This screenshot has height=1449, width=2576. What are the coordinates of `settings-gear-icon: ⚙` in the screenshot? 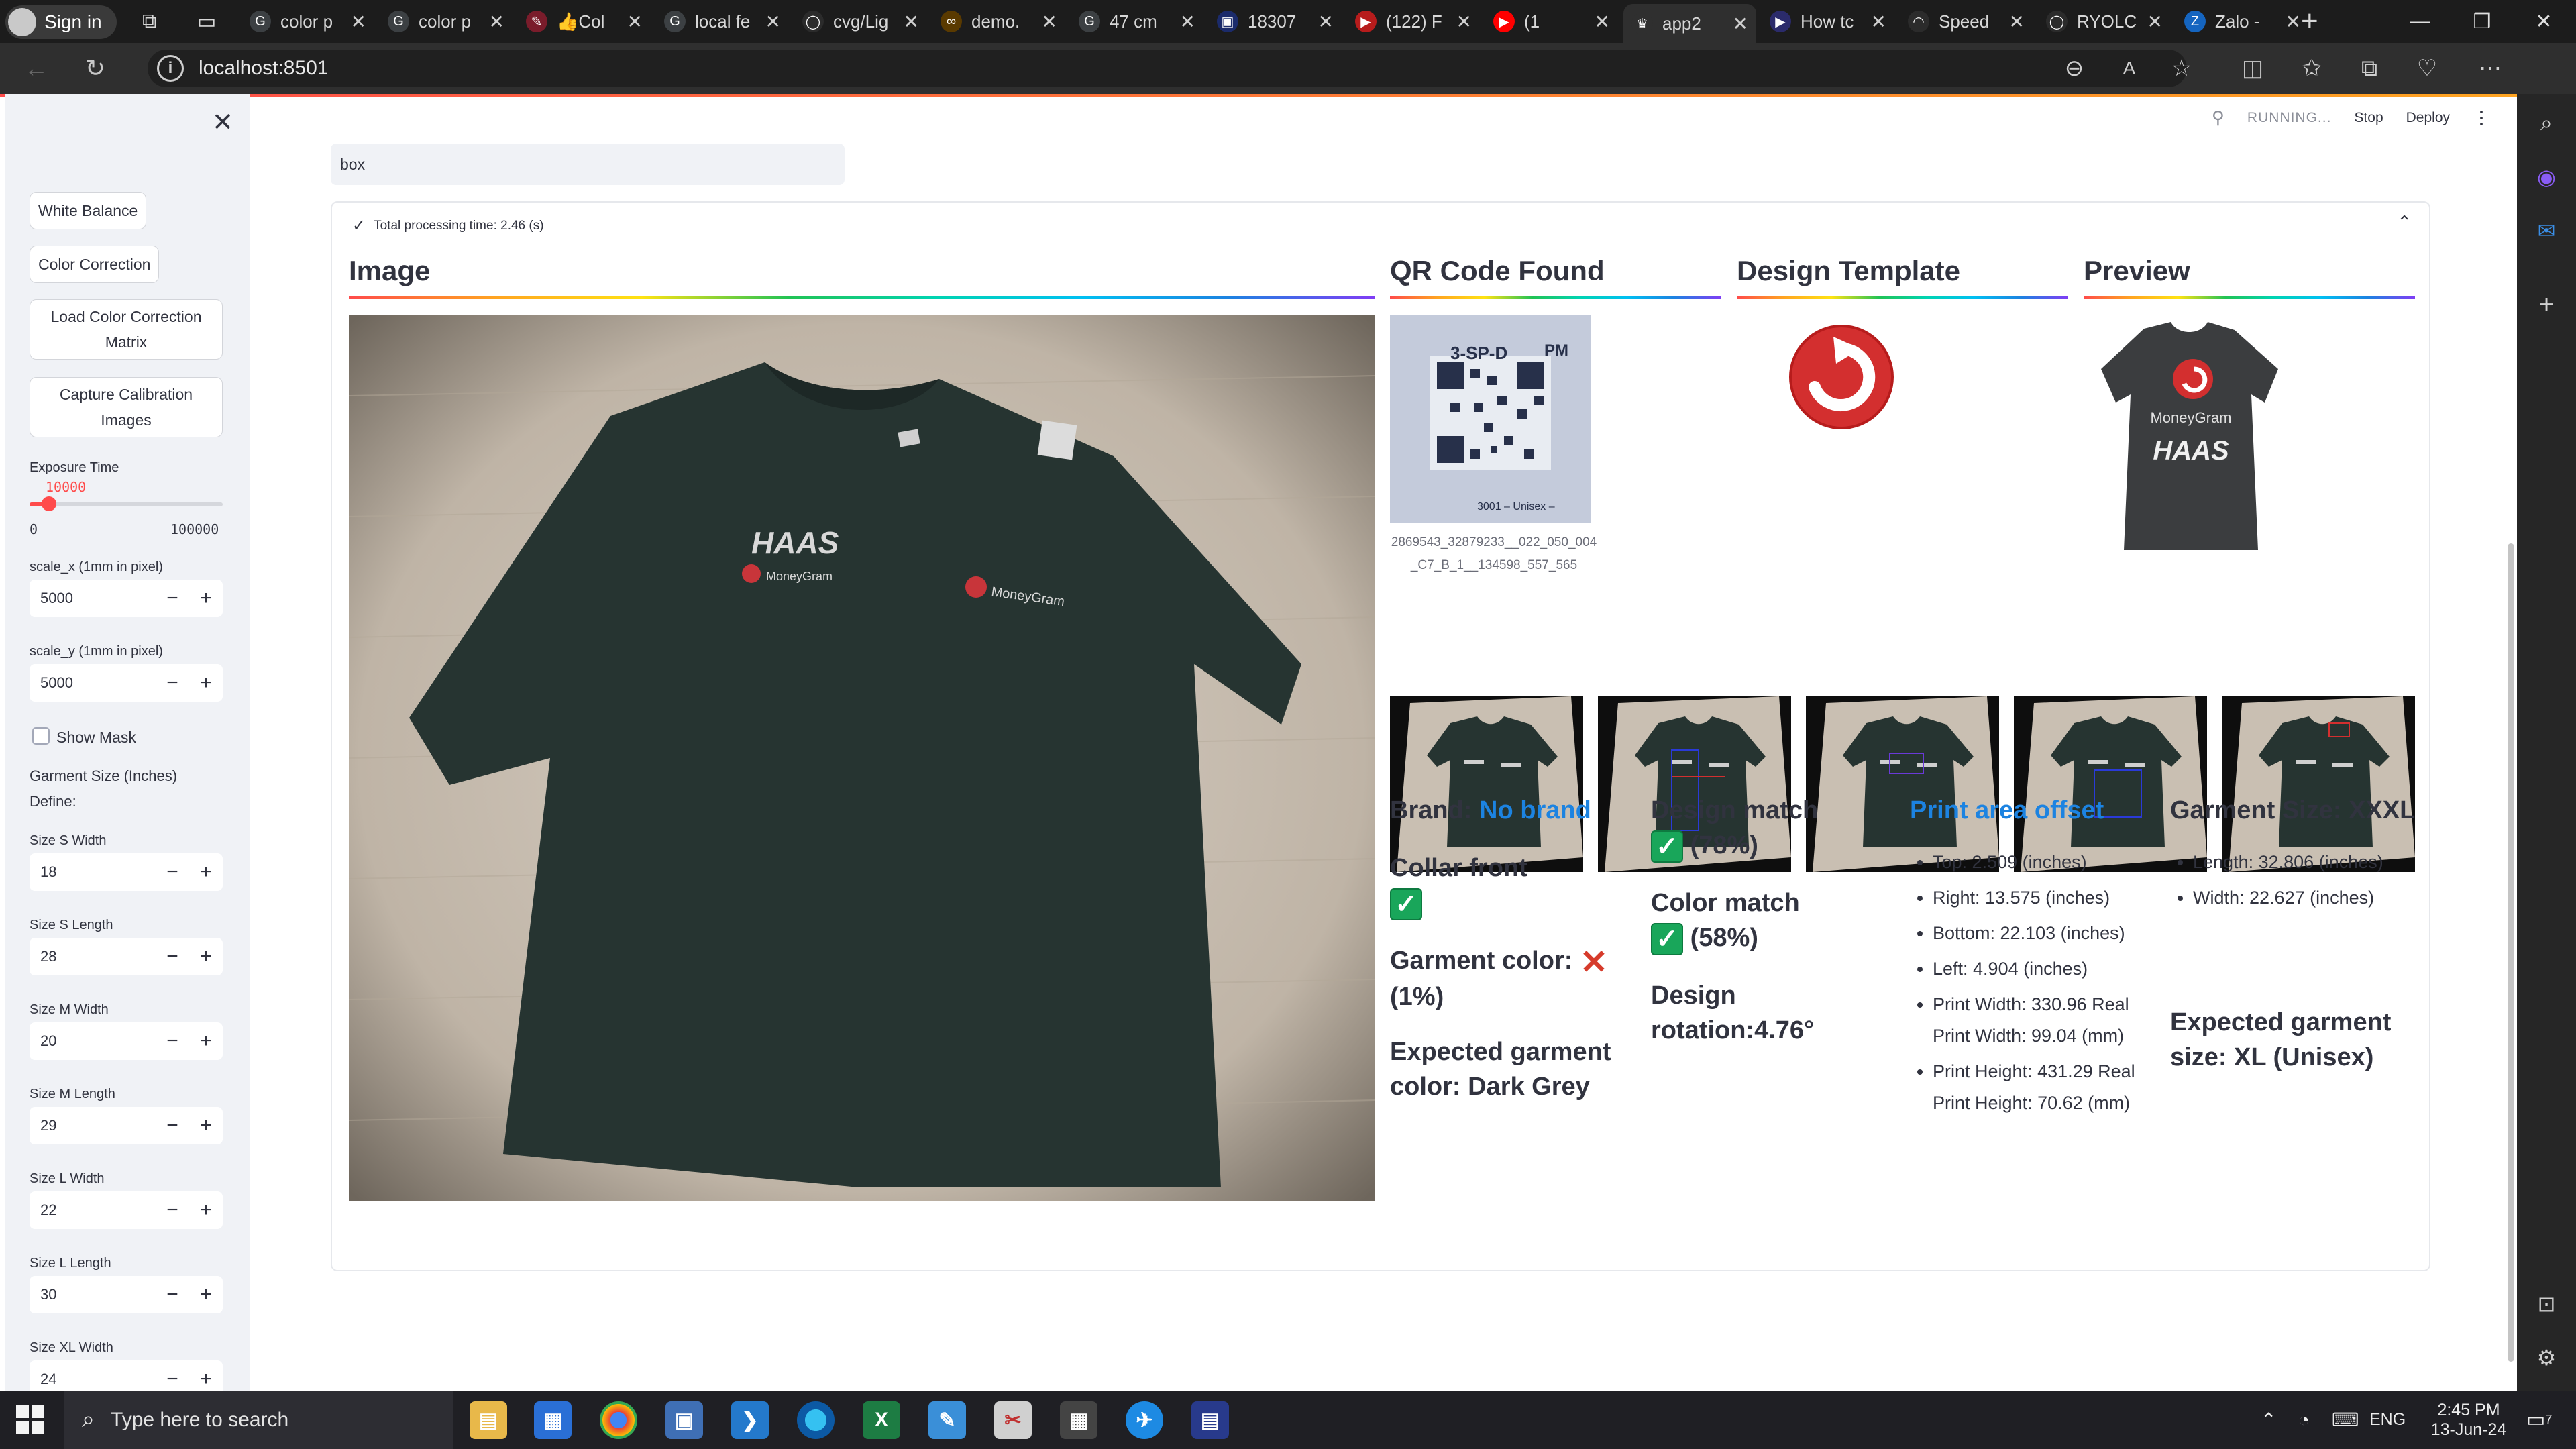 It's located at (2546, 1358).